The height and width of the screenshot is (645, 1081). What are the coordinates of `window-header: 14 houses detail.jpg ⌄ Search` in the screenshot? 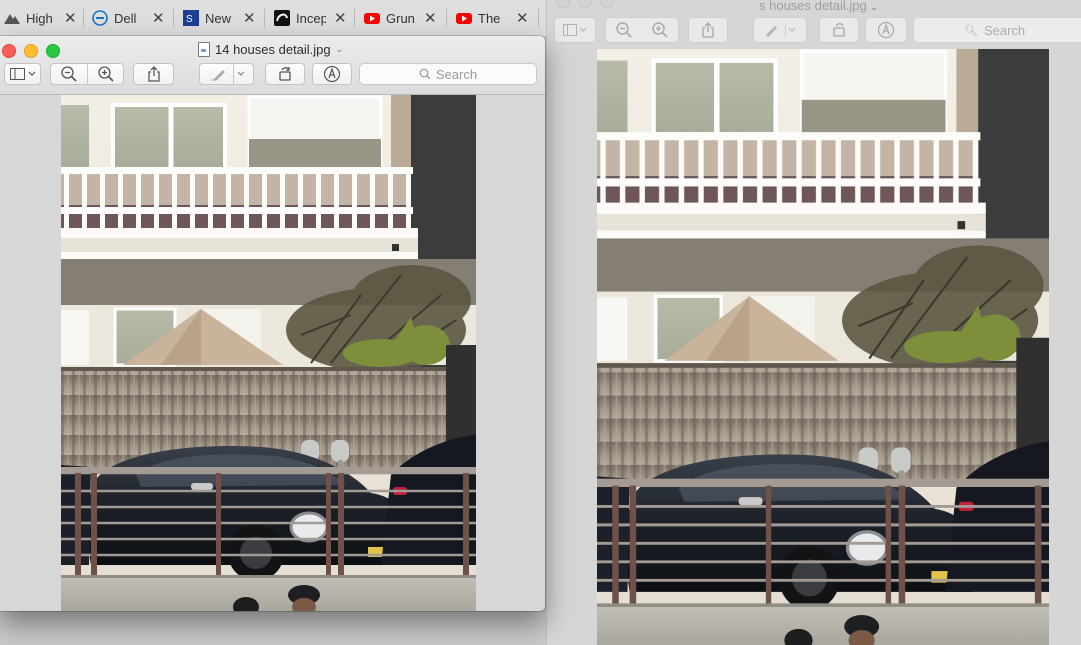 It's located at (272, 65).